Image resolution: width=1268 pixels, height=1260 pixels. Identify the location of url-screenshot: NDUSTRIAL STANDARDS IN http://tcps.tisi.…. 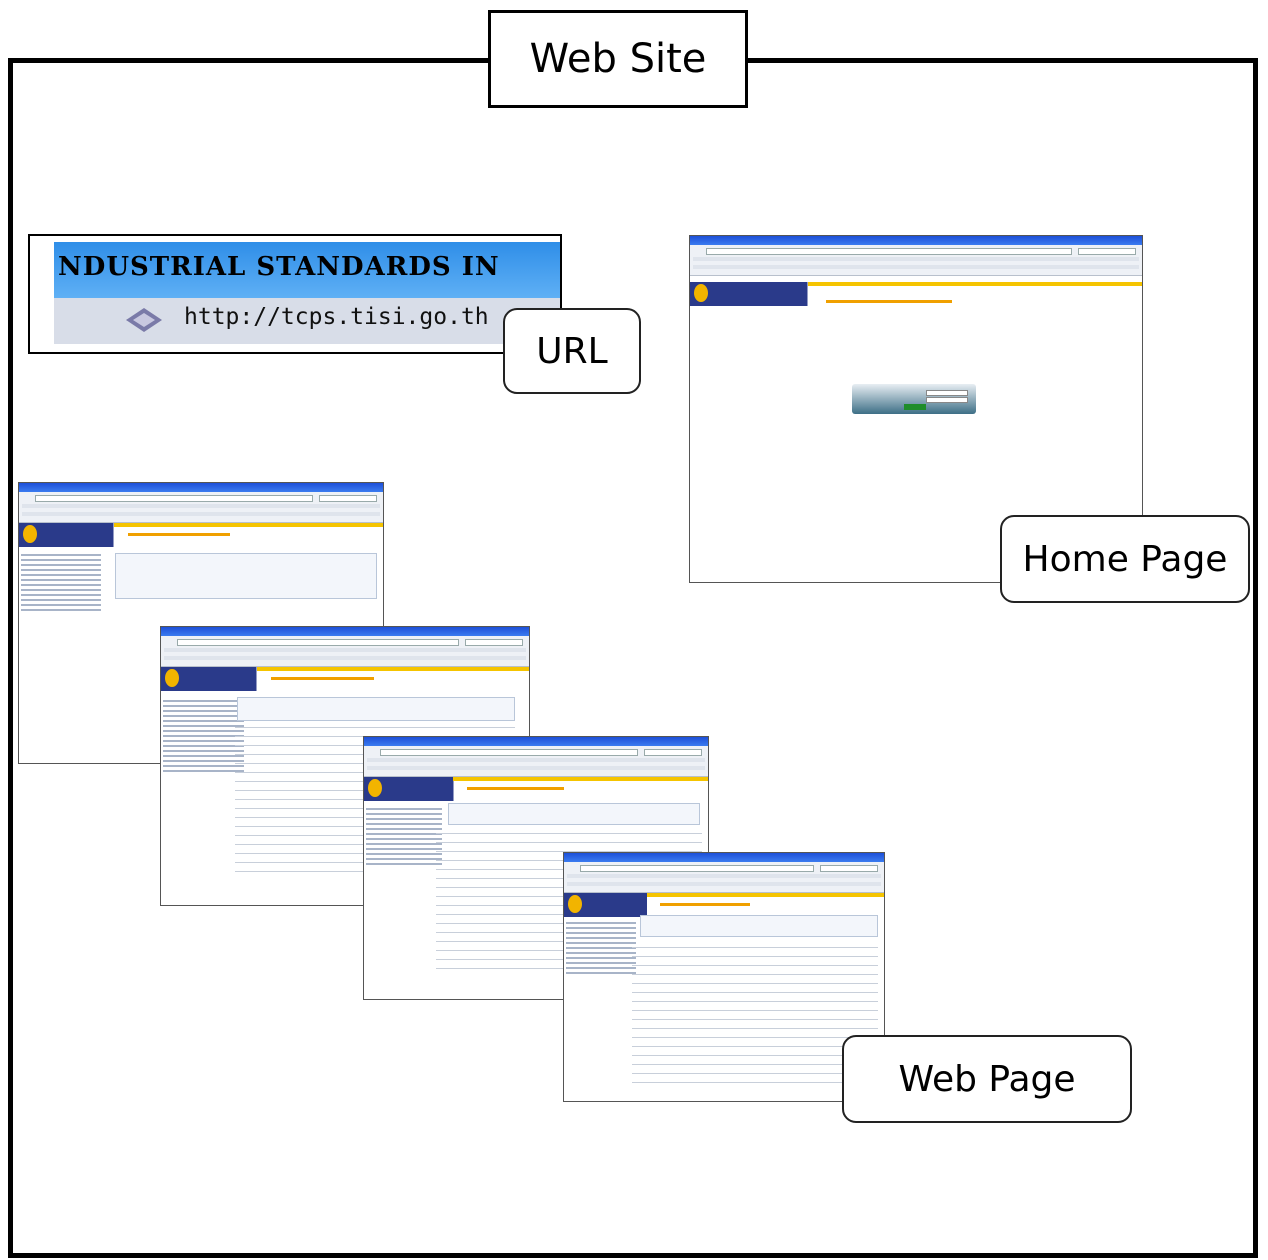
(295, 294).